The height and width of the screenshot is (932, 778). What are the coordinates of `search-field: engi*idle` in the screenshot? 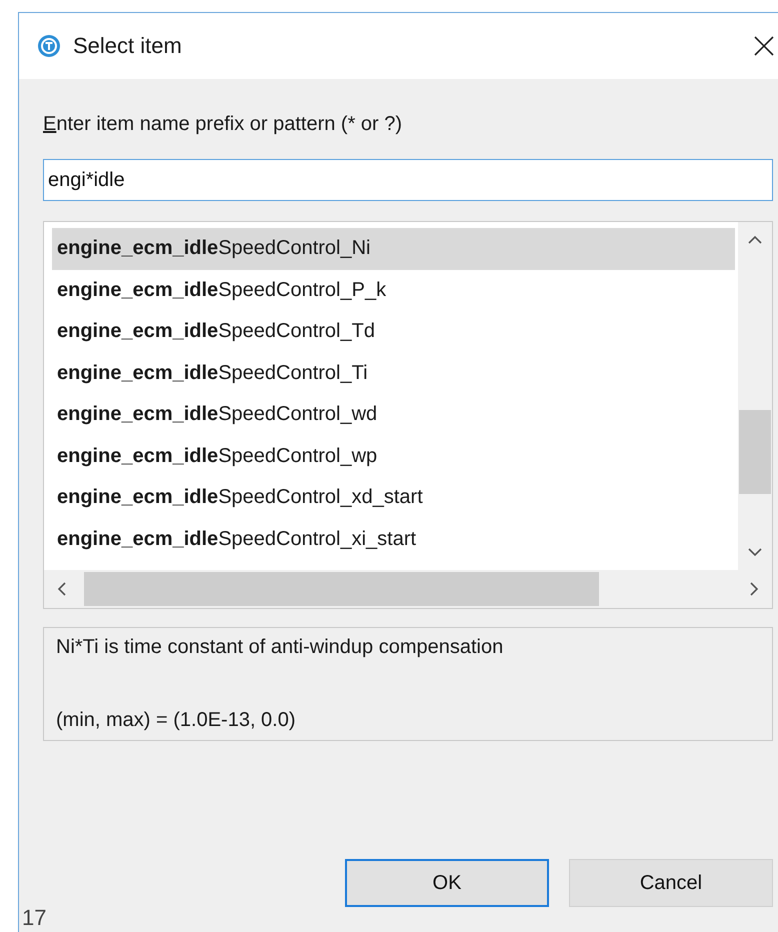 It's located at (408, 180).